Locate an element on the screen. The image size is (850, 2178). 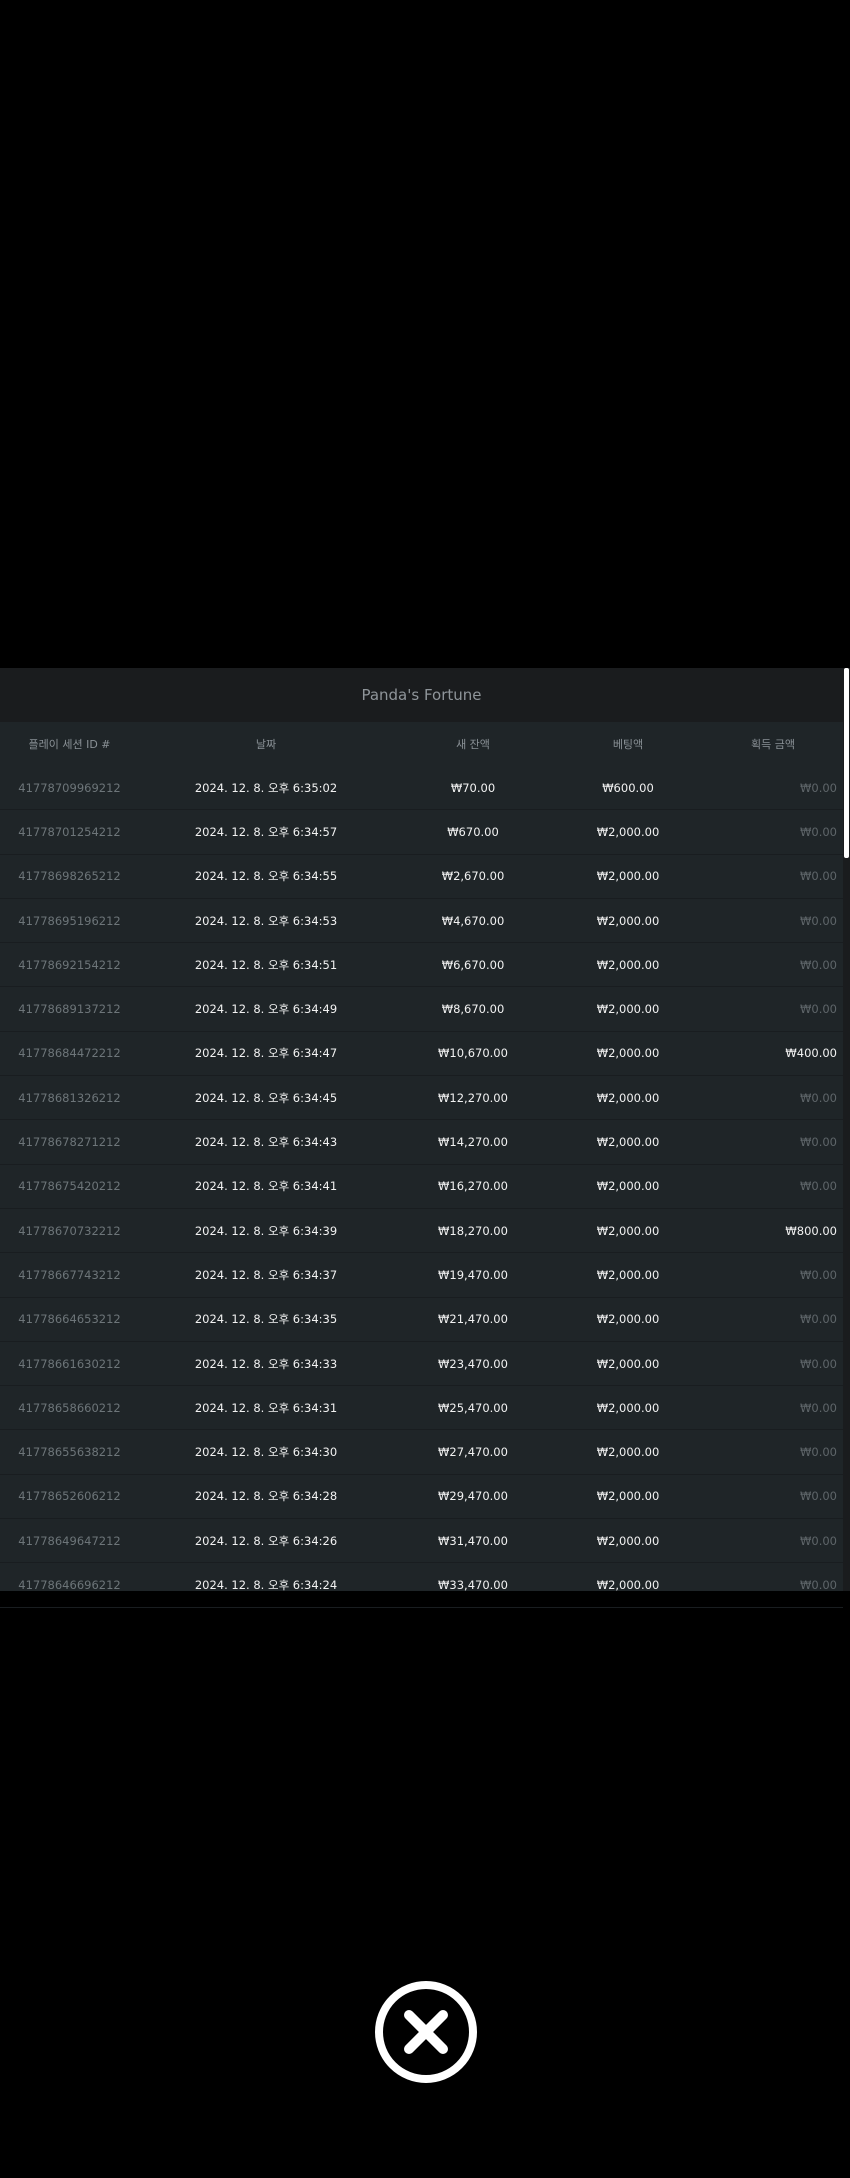
session-id-cell: 41778689137212 is located at coordinates (69, 1009).